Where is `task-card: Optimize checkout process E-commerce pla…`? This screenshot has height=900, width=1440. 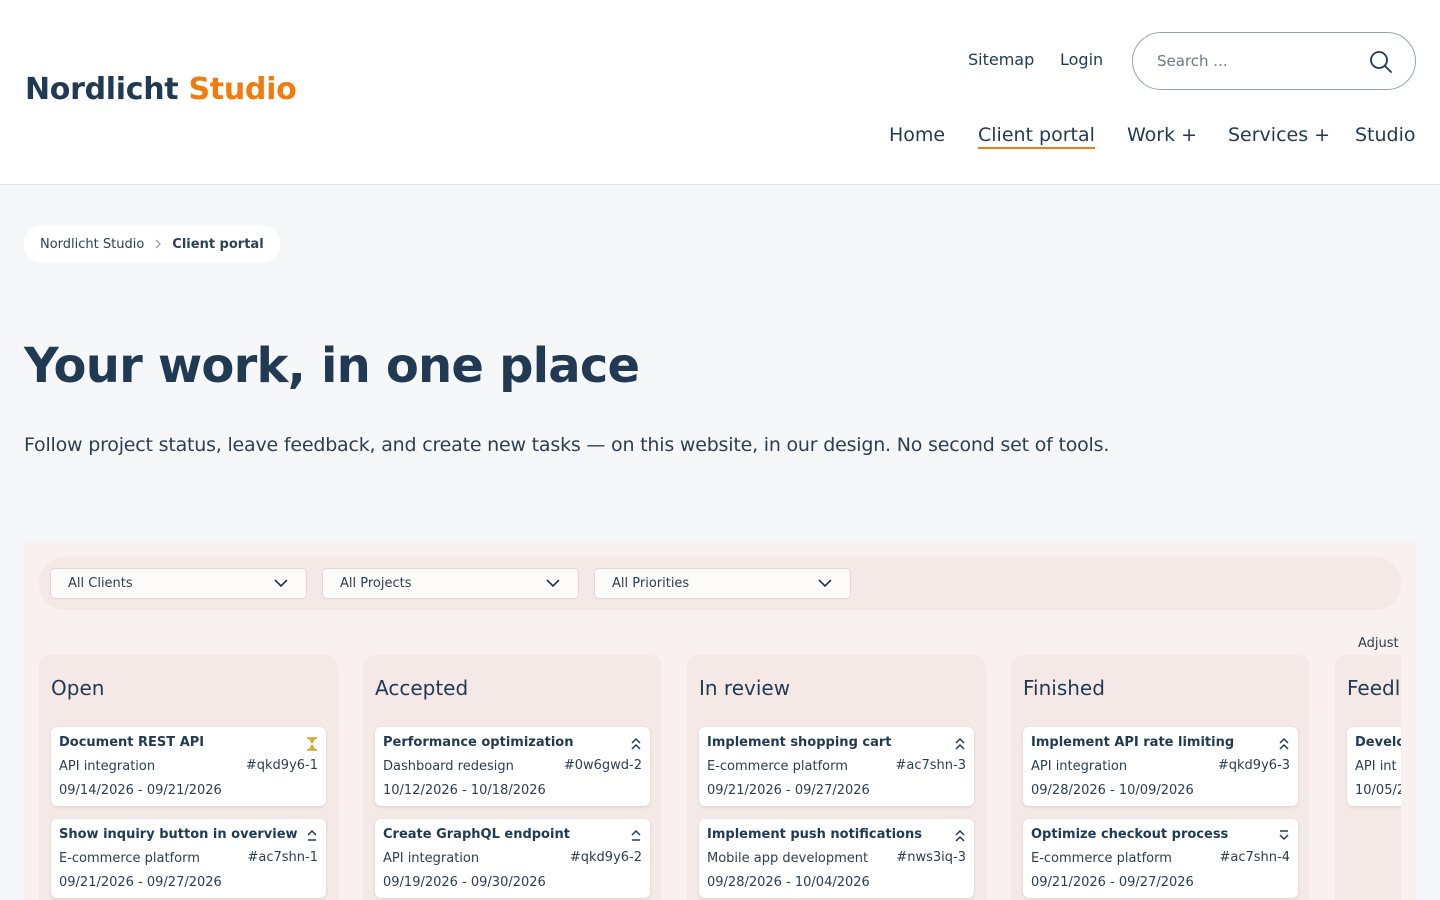 task-card: Optimize checkout process E-commerce pla… is located at coordinates (1160, 858).